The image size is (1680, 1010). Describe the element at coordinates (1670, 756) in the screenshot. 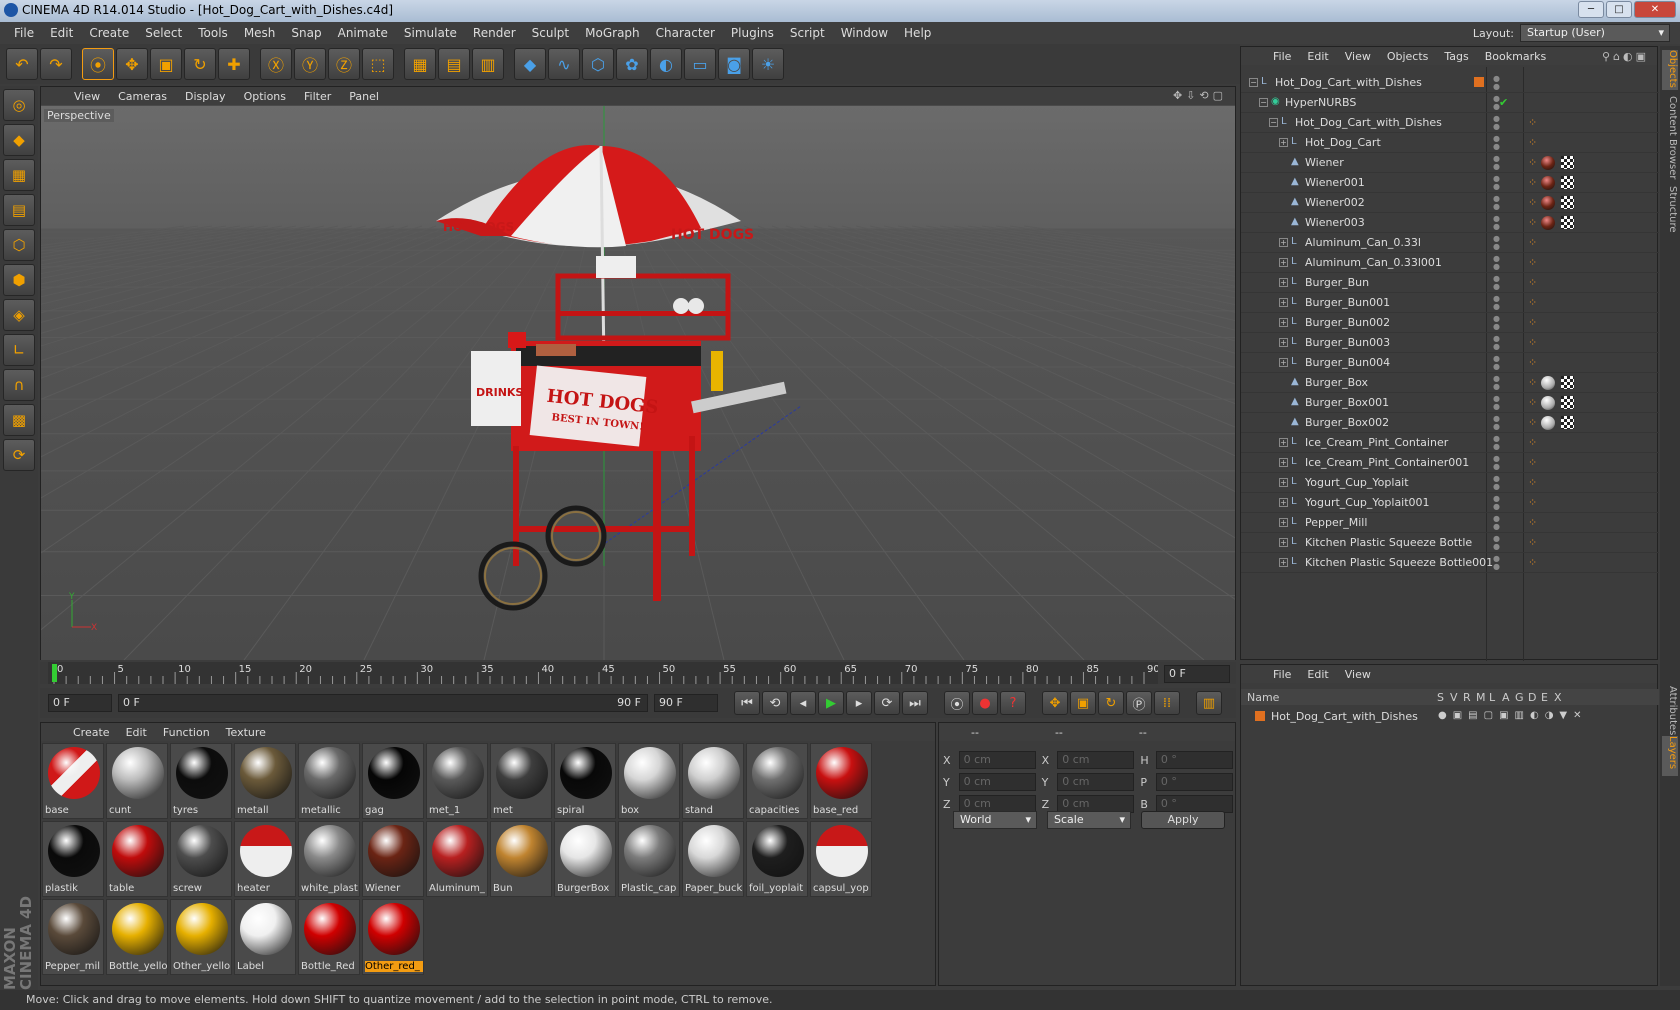

I see `side-tab-layers: Layers` at that location.